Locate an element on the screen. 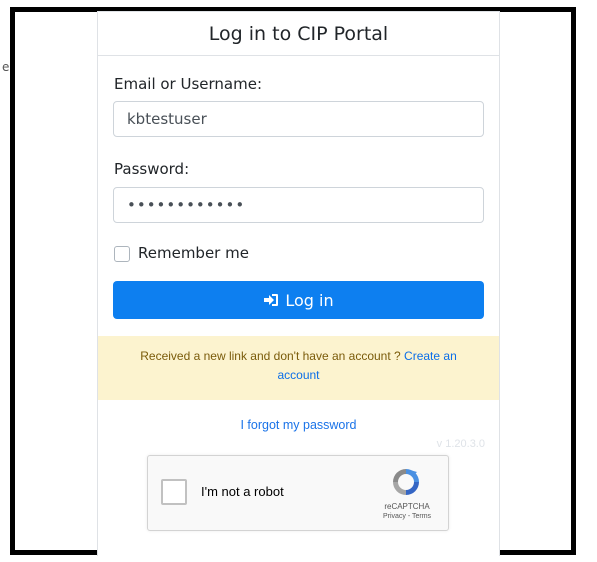 This screenshot has width=597, height=562. password-input: •••••••••••• is located at coordinates (298, 205).